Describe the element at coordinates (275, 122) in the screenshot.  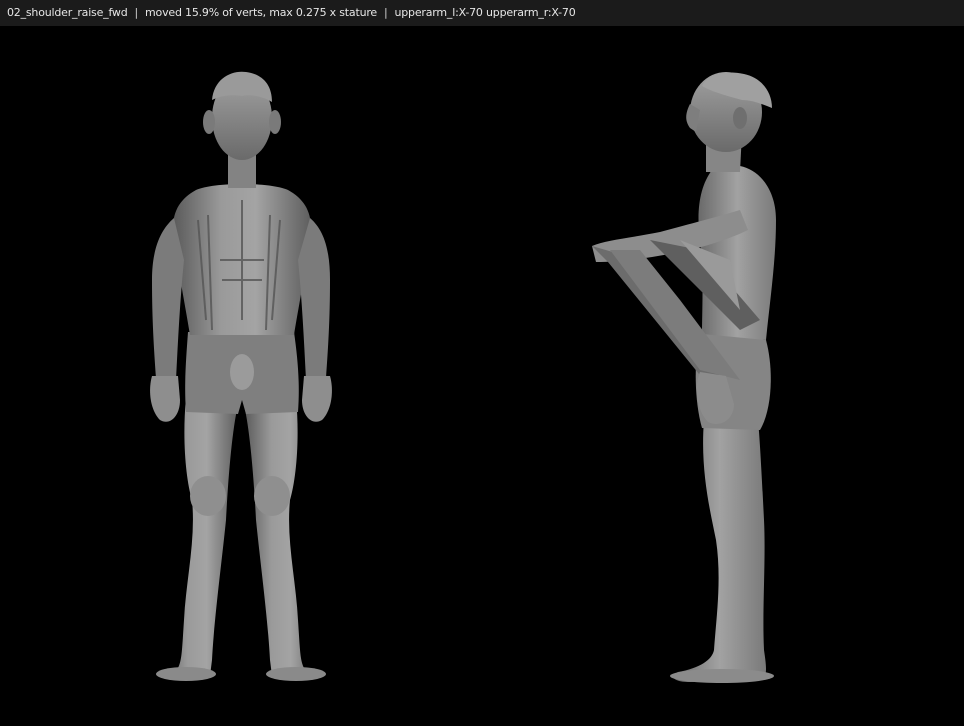
I see `front-right-ear` at that location.